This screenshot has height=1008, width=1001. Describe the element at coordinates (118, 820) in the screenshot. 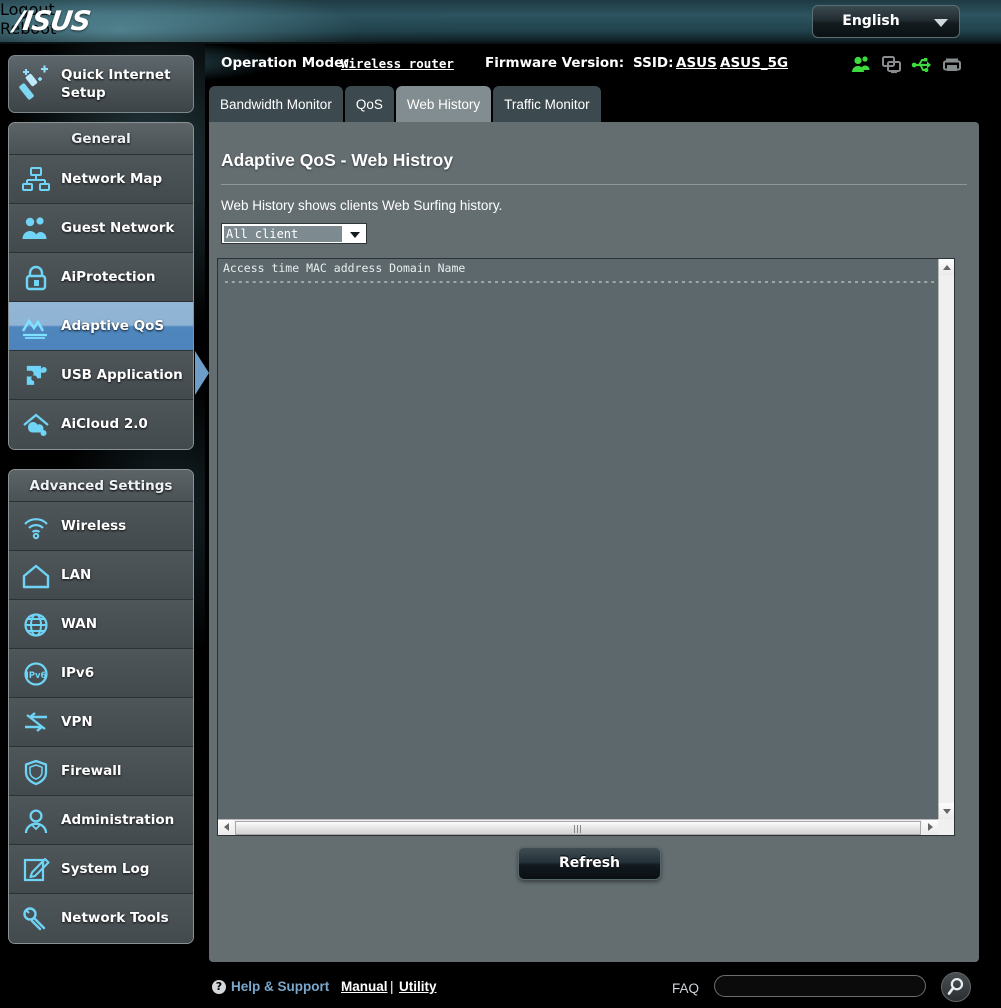

I see `sidebar-item-label: Administration` at that location.